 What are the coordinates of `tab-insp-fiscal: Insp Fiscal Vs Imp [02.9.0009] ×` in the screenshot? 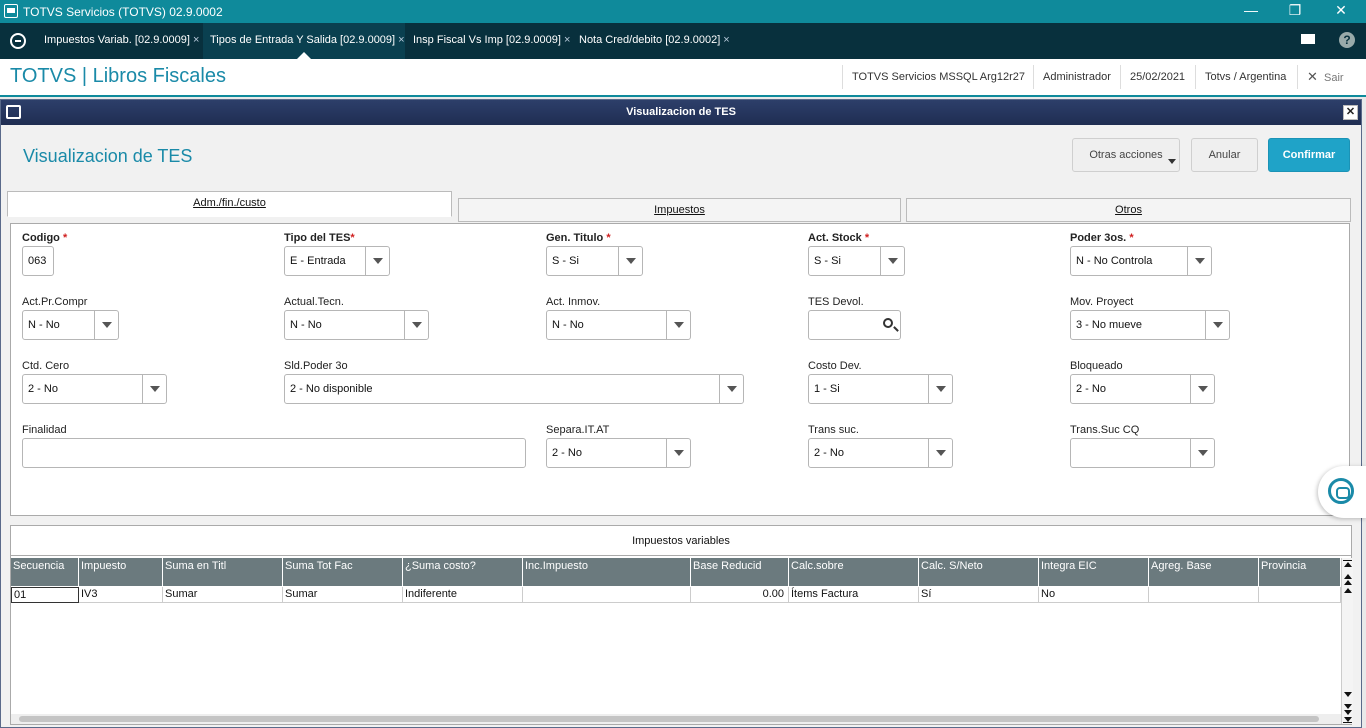 It's located at (488, 41).